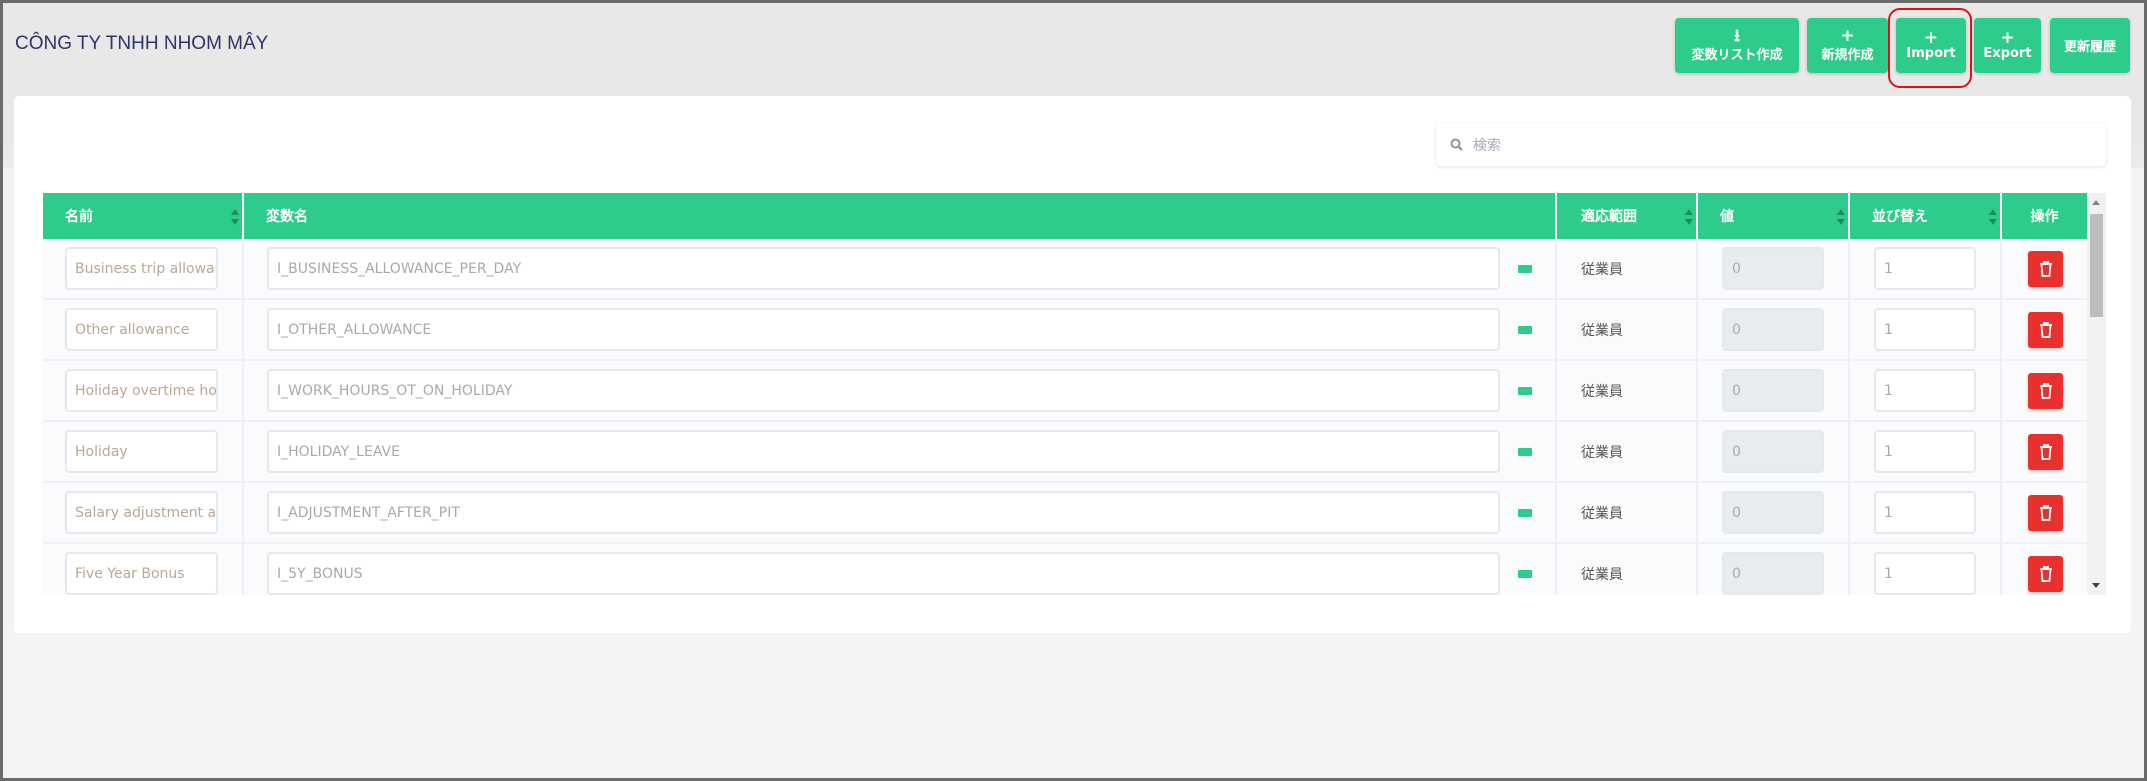  I want to click on export-button: + Export, so click(2007, 45).